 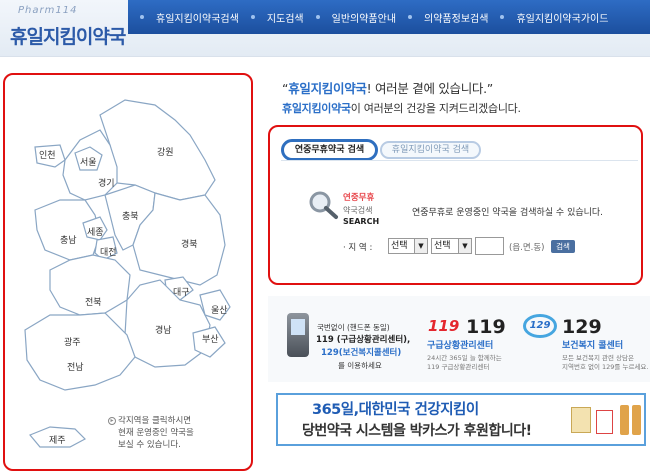 What do you see at coordinates (68, 239) in the screenshot?
I see `region-label-chungnam: 충남` at bounding box center [68, 239].